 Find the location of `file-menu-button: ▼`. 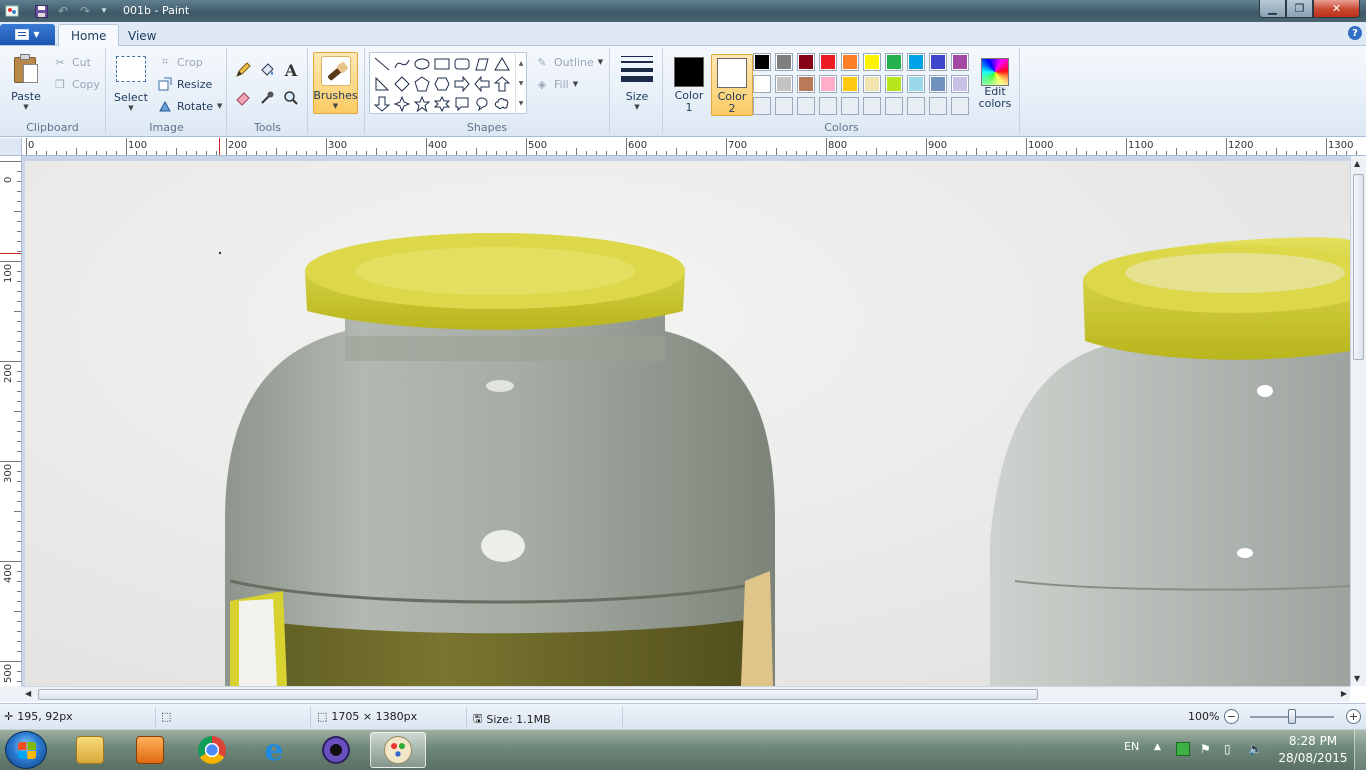

file-menu-button: ▼ is located at coordinates (27, 34).